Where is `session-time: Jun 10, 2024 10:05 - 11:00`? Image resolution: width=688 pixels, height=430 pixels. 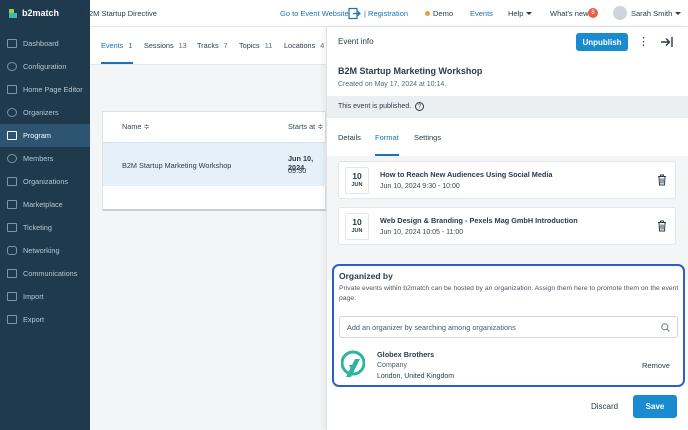 session-time: Jun 10, 2024 10:05 - 11:00 is located at coordinates (422, 232).